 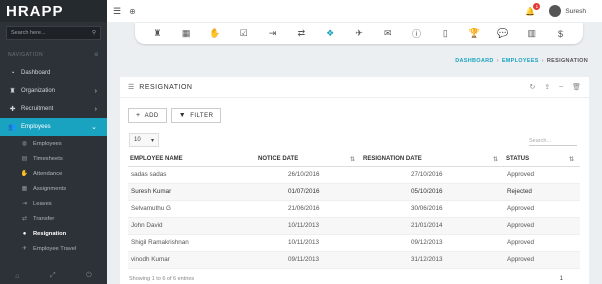 I want to click on avatar, so click(x=555, y=11).